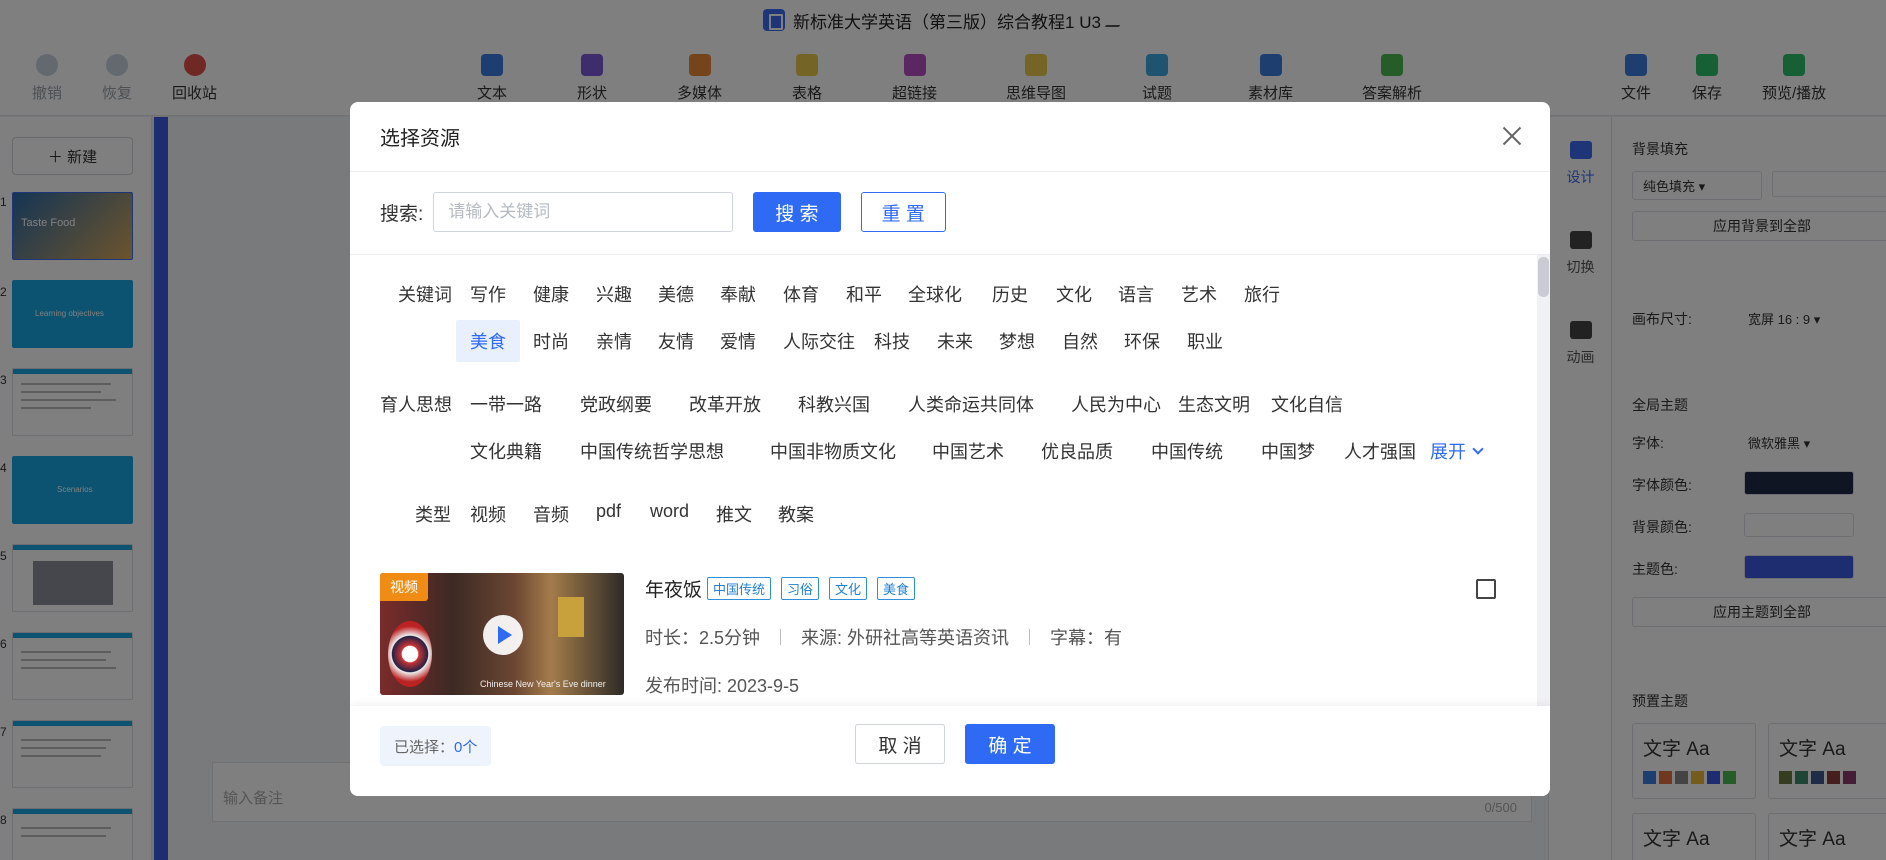  I want to click on search-button: 搜 索, so click(797, 212).